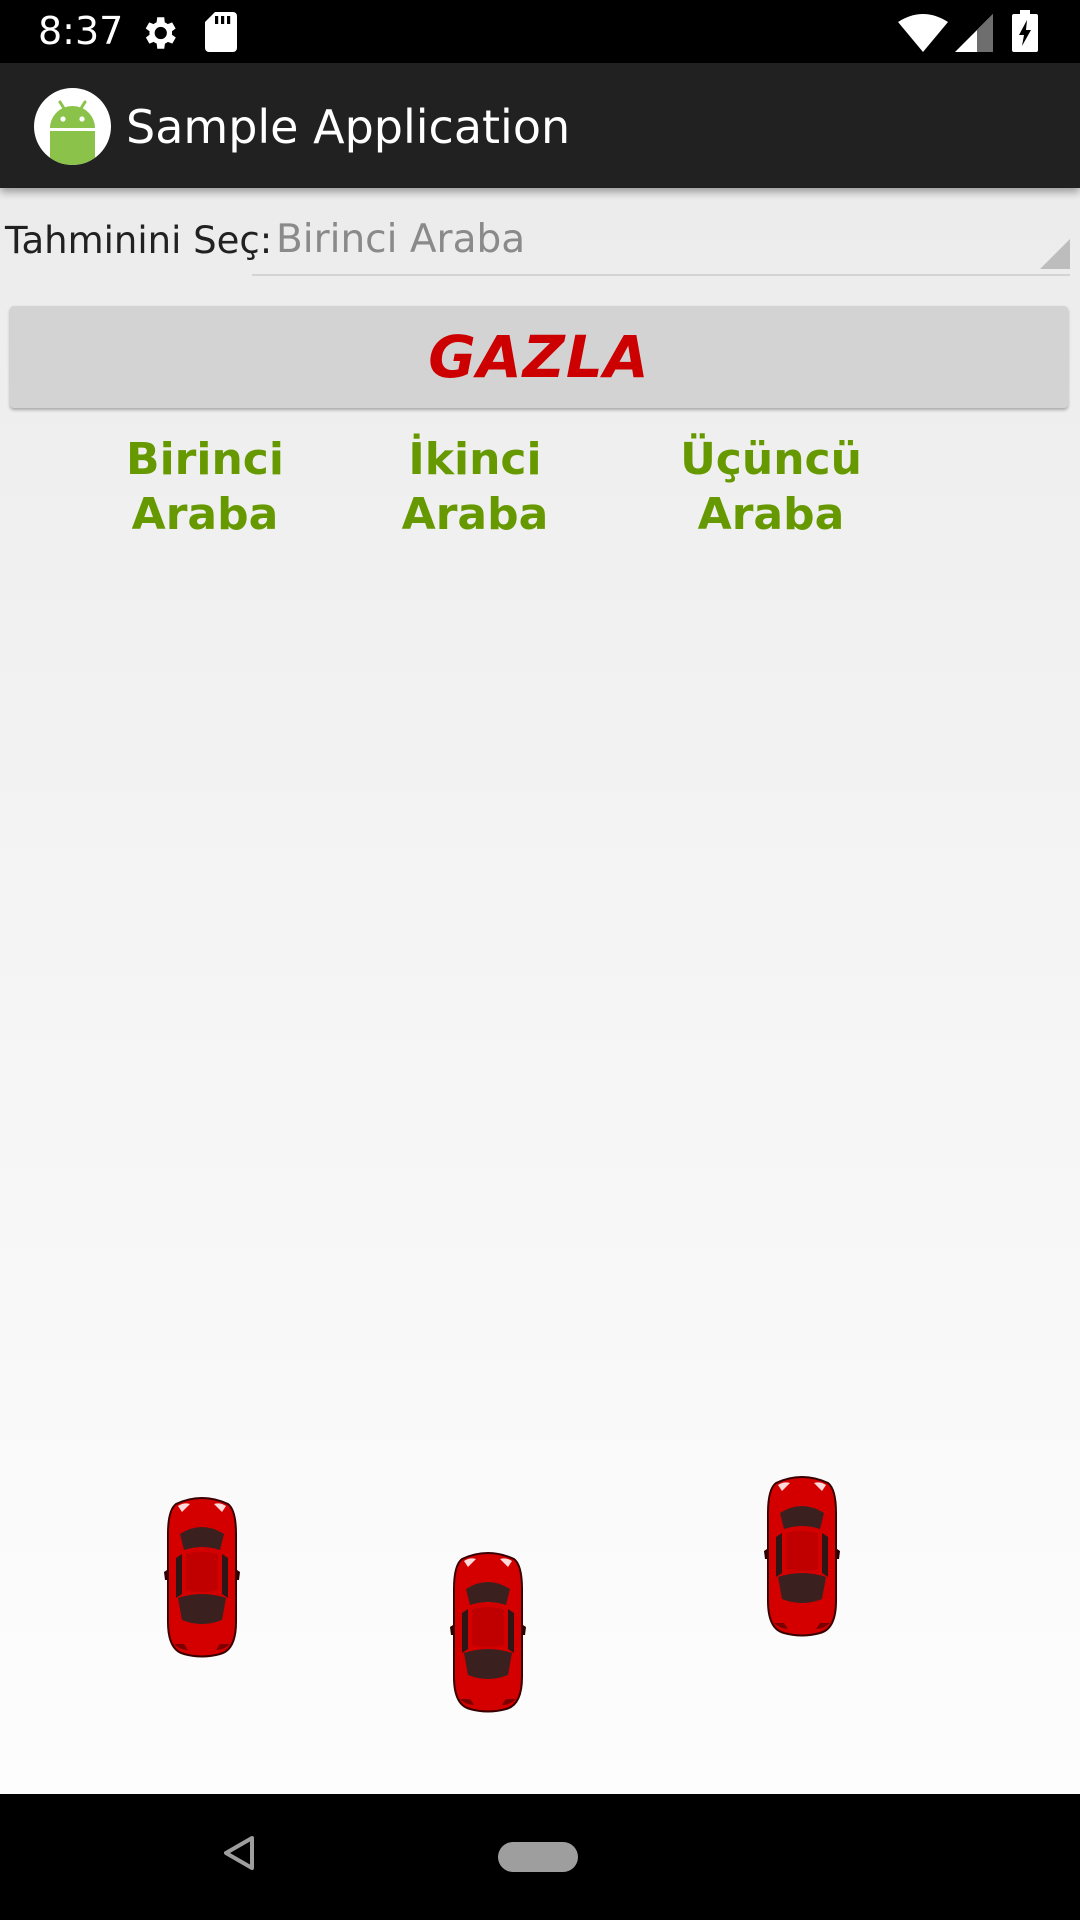 The width and height of the screenshot is (1080, 1920). I want to click on prediction-label: Tahminini Seç:, so click(139, 240).